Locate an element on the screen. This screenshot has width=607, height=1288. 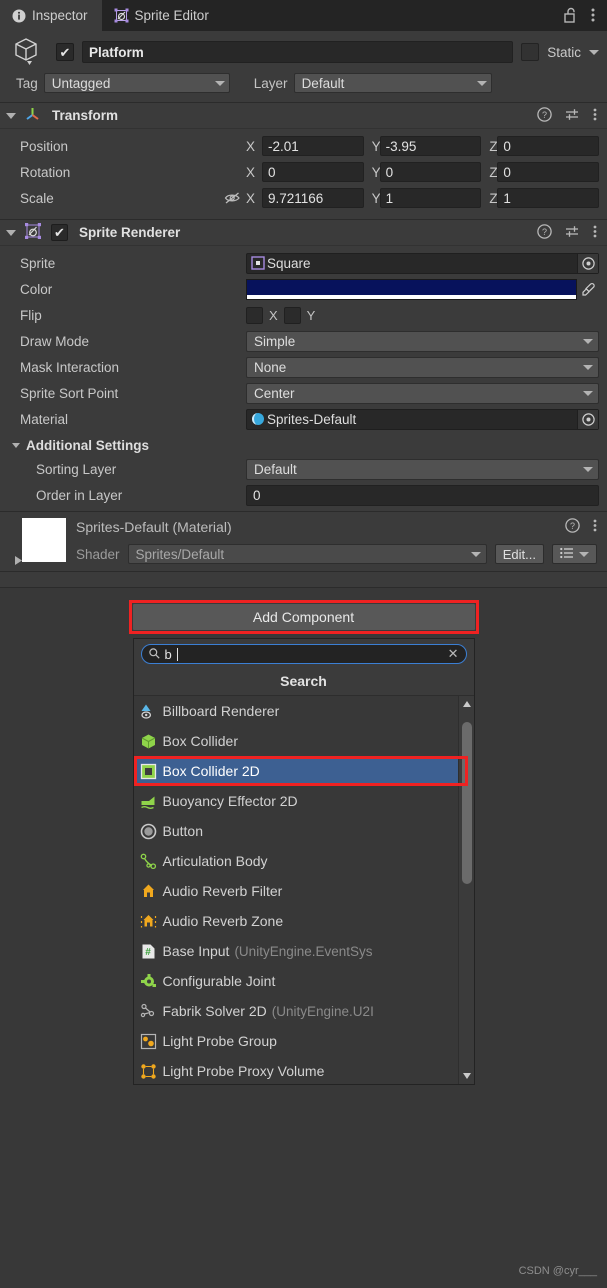
search-input: b ✕ is located at coordinates (303, 654).